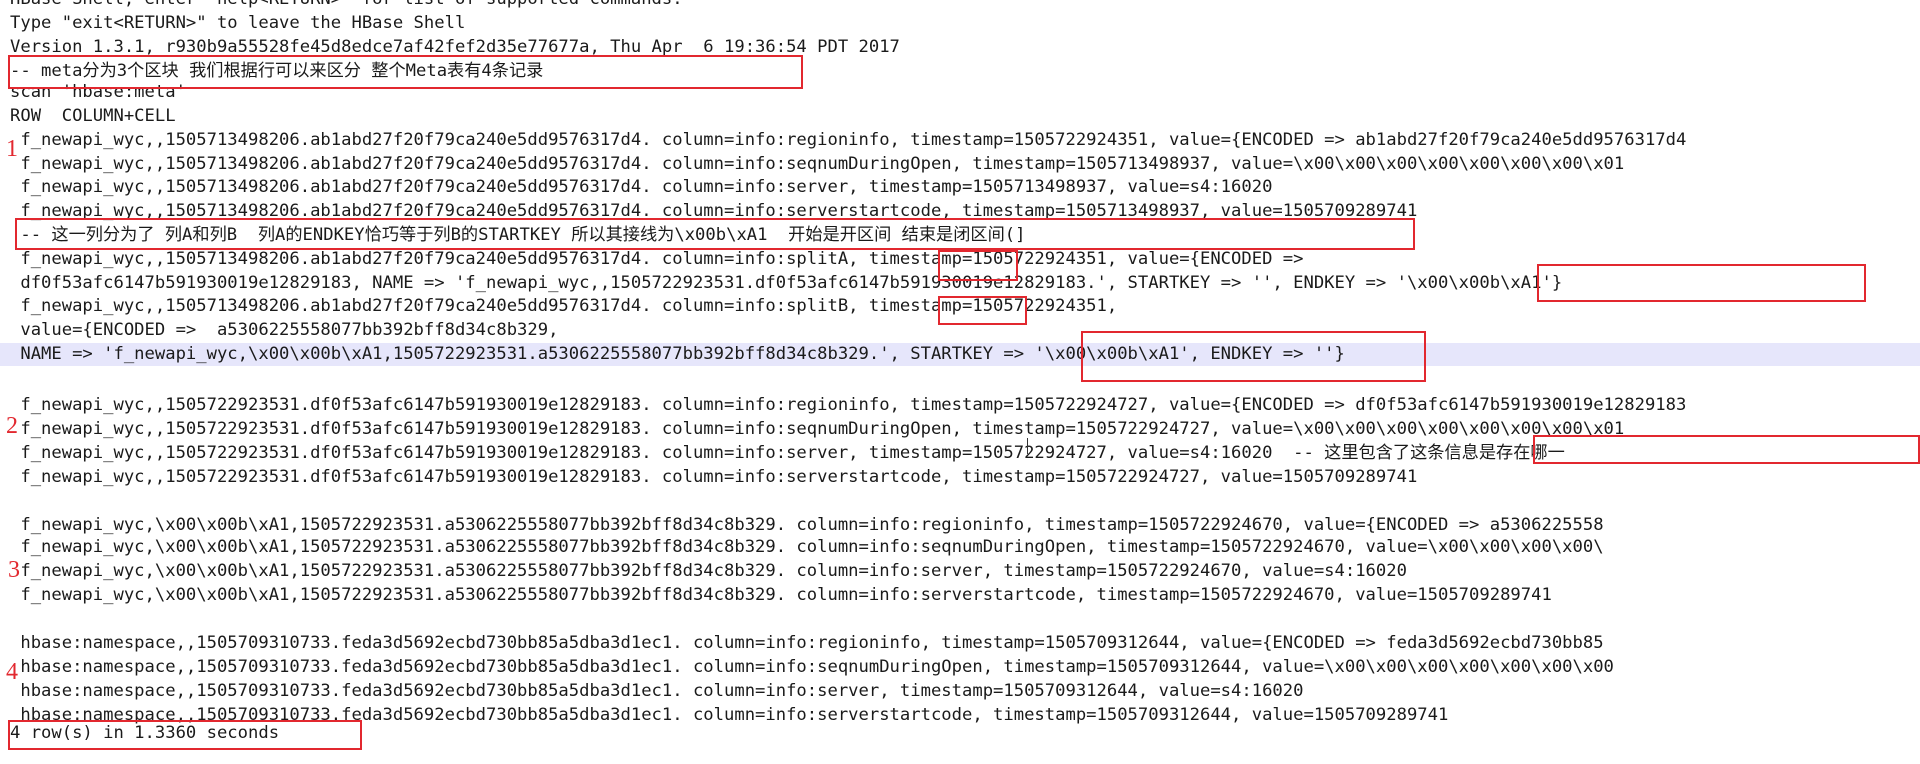 The width and height of the screenshot is (1920, 764). Describe the element at coordinates (14, 570) in the screenshot. I see `section-number-3: 3` at that location.